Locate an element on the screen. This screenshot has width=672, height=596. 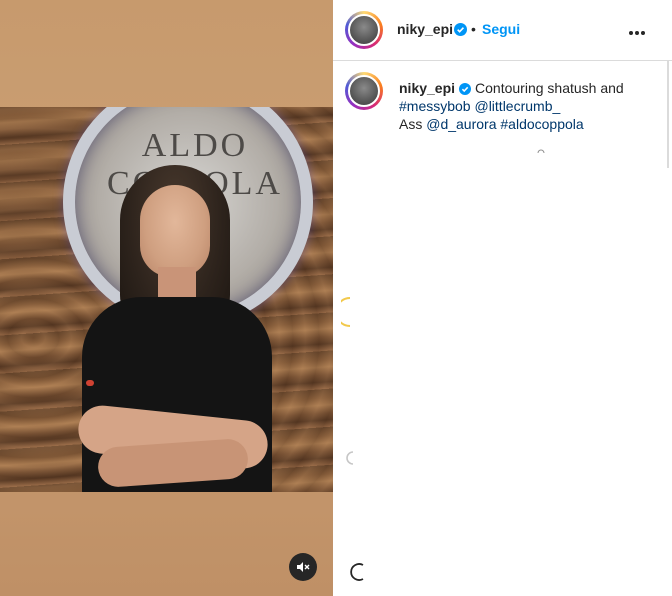
avatar is located at coordinates (364, 30).